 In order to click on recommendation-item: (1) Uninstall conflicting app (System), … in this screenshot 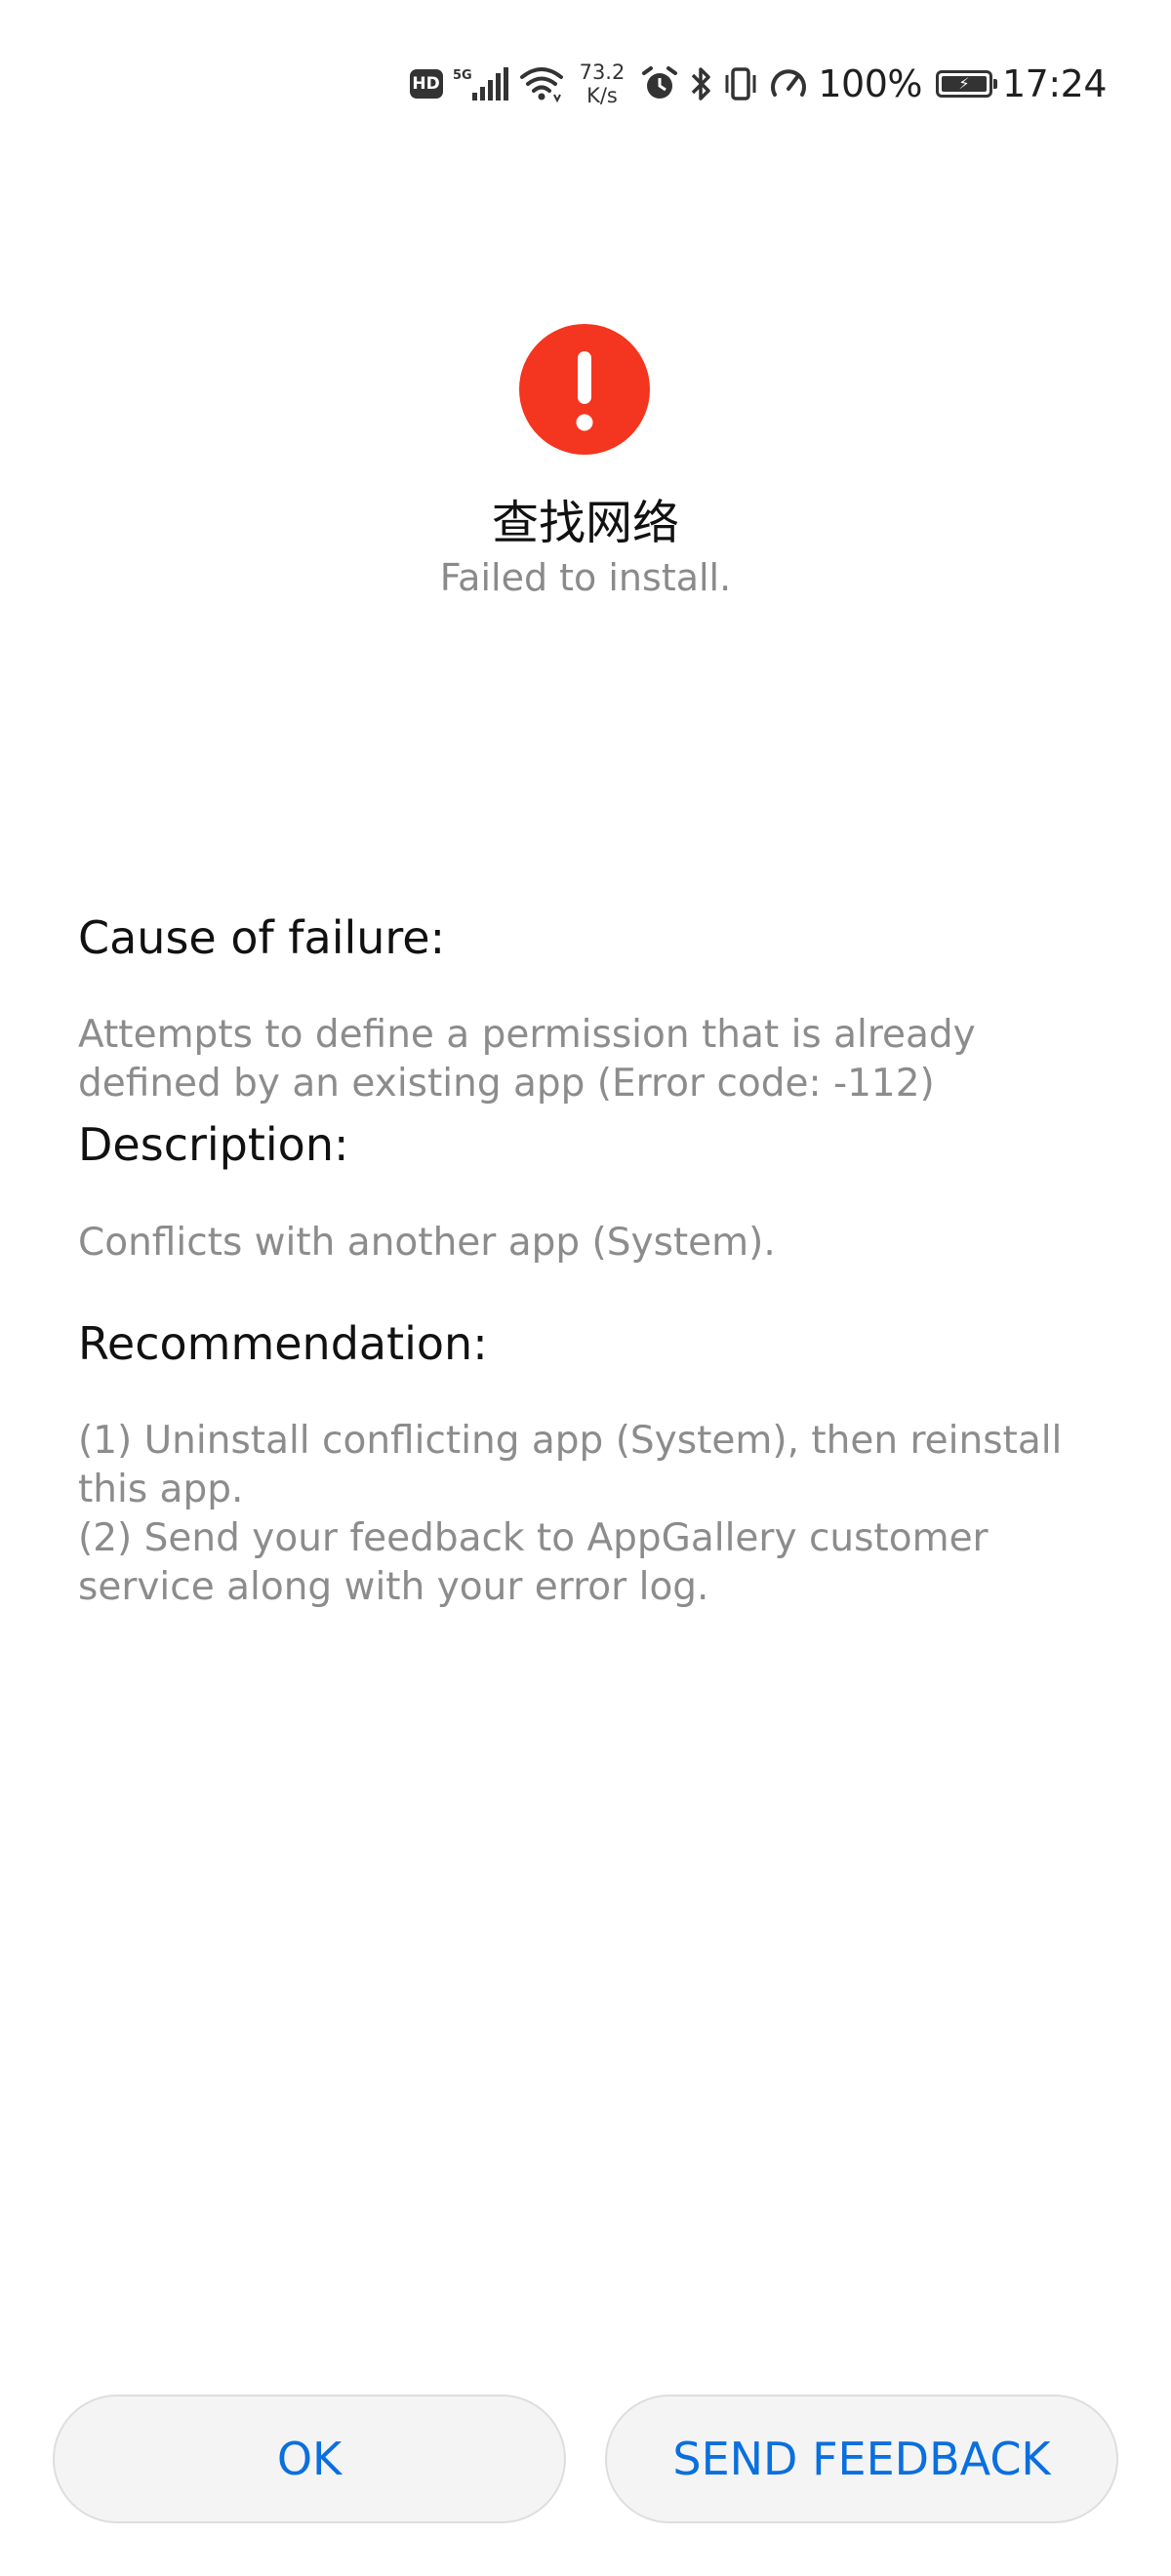, I will do `click(570, 1465)`.